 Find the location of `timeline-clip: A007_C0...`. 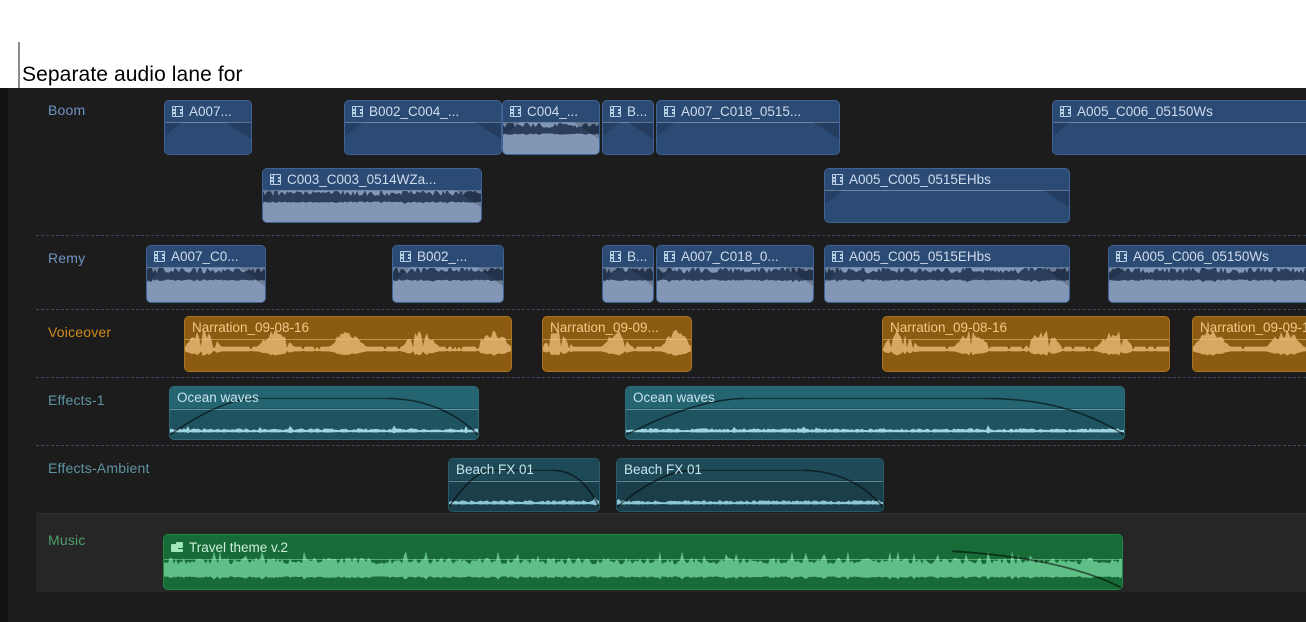

timeline-clip: A007_C0... is located at coordinates (206, 274).